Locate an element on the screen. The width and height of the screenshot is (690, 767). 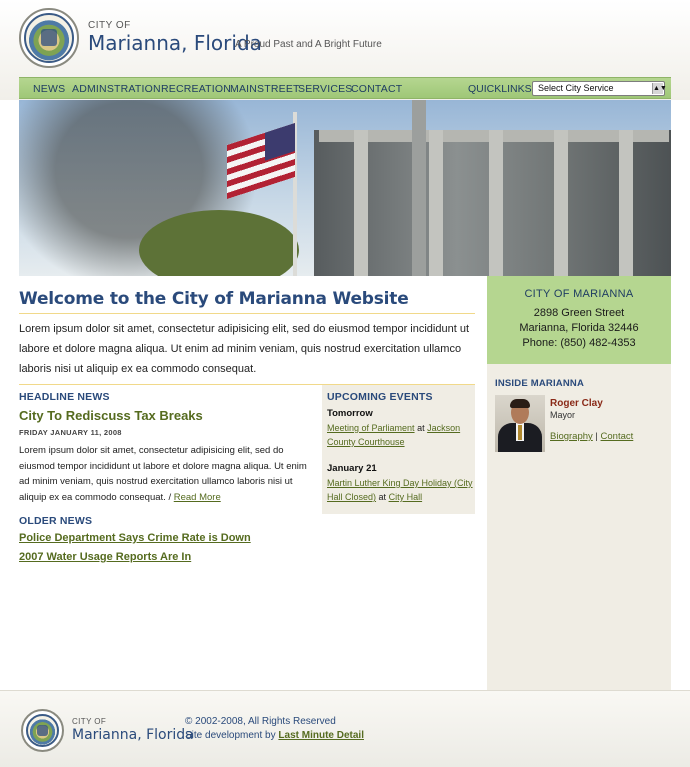
mayor-photo is located at coordinates (520, 423).